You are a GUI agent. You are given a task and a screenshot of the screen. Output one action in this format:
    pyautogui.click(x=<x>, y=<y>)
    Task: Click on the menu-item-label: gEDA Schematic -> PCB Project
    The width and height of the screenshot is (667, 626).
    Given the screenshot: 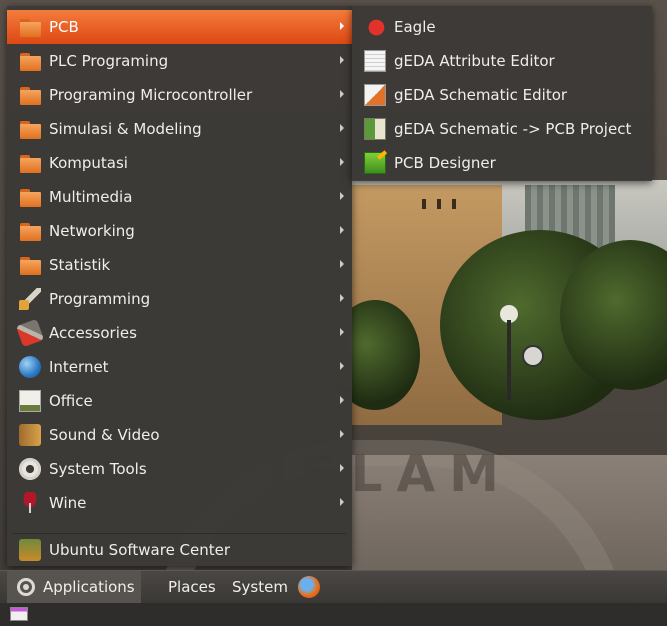 What is the action you would take?
    pyautogui.click(x=513, y=129)
    